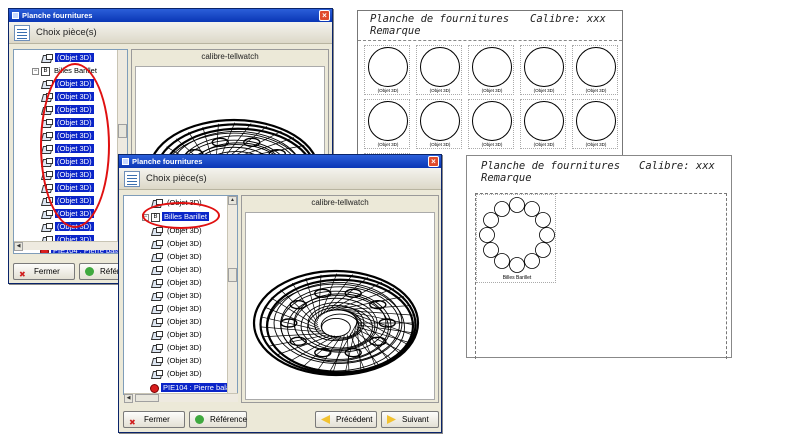 The width and height of the screenshot is (793, 440). What do you see at coordinates (354, 419) in the screenshot?
I see `button-label: Précédent` at bounding box center [354, 419].